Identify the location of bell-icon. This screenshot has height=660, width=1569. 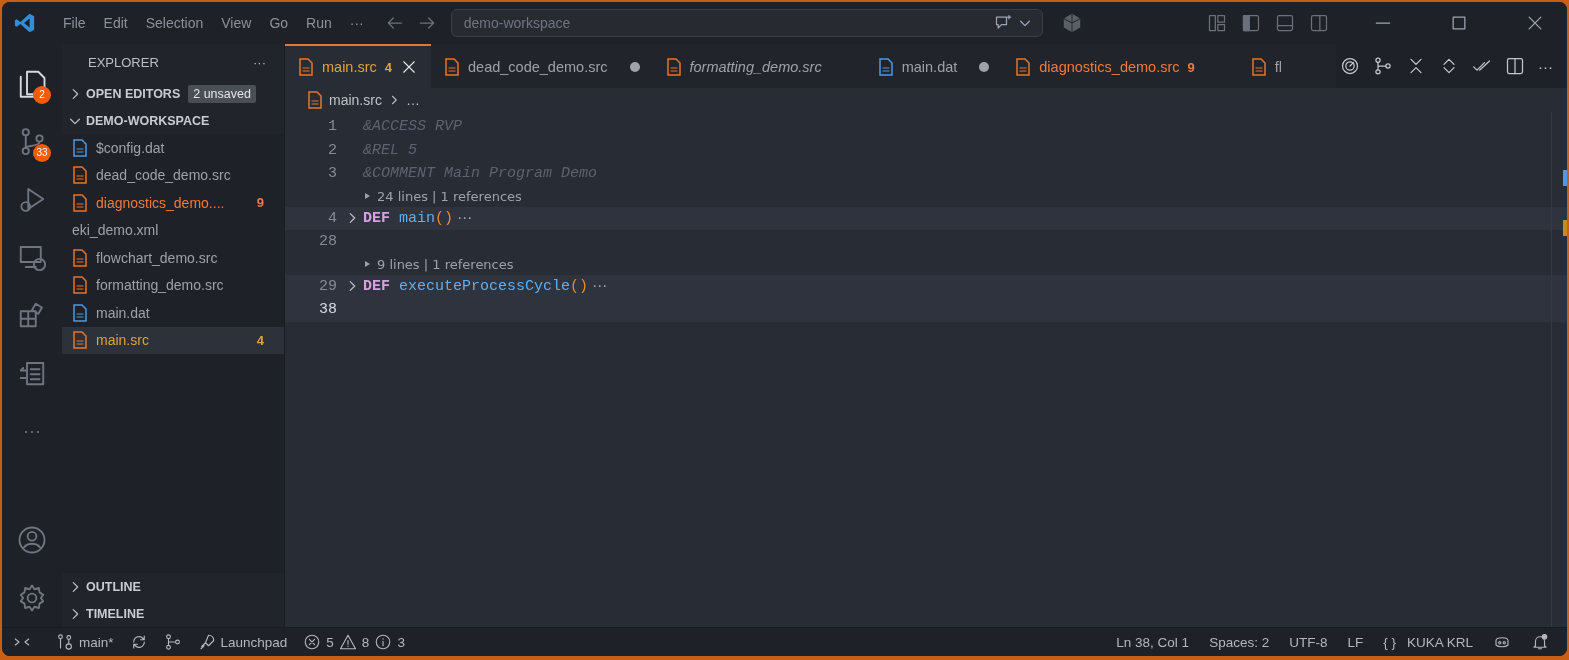
(1540, 642).